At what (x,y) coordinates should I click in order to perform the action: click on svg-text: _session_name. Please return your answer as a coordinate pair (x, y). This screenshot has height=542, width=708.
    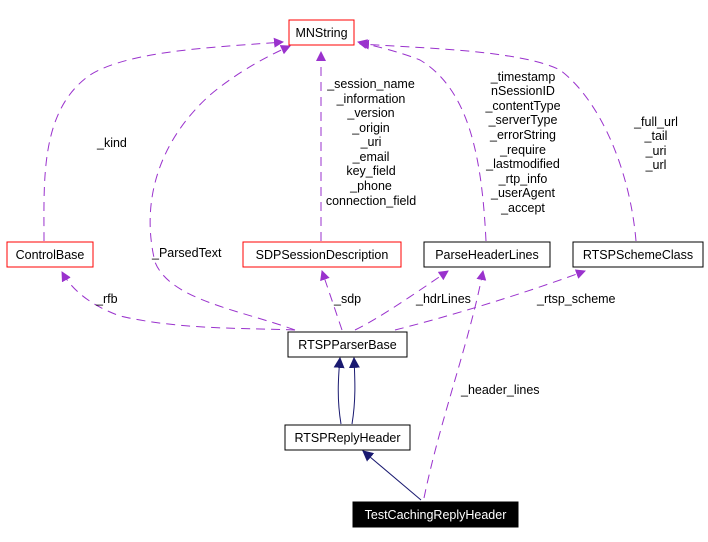
    Looking at the image, I should click on (370, 84).